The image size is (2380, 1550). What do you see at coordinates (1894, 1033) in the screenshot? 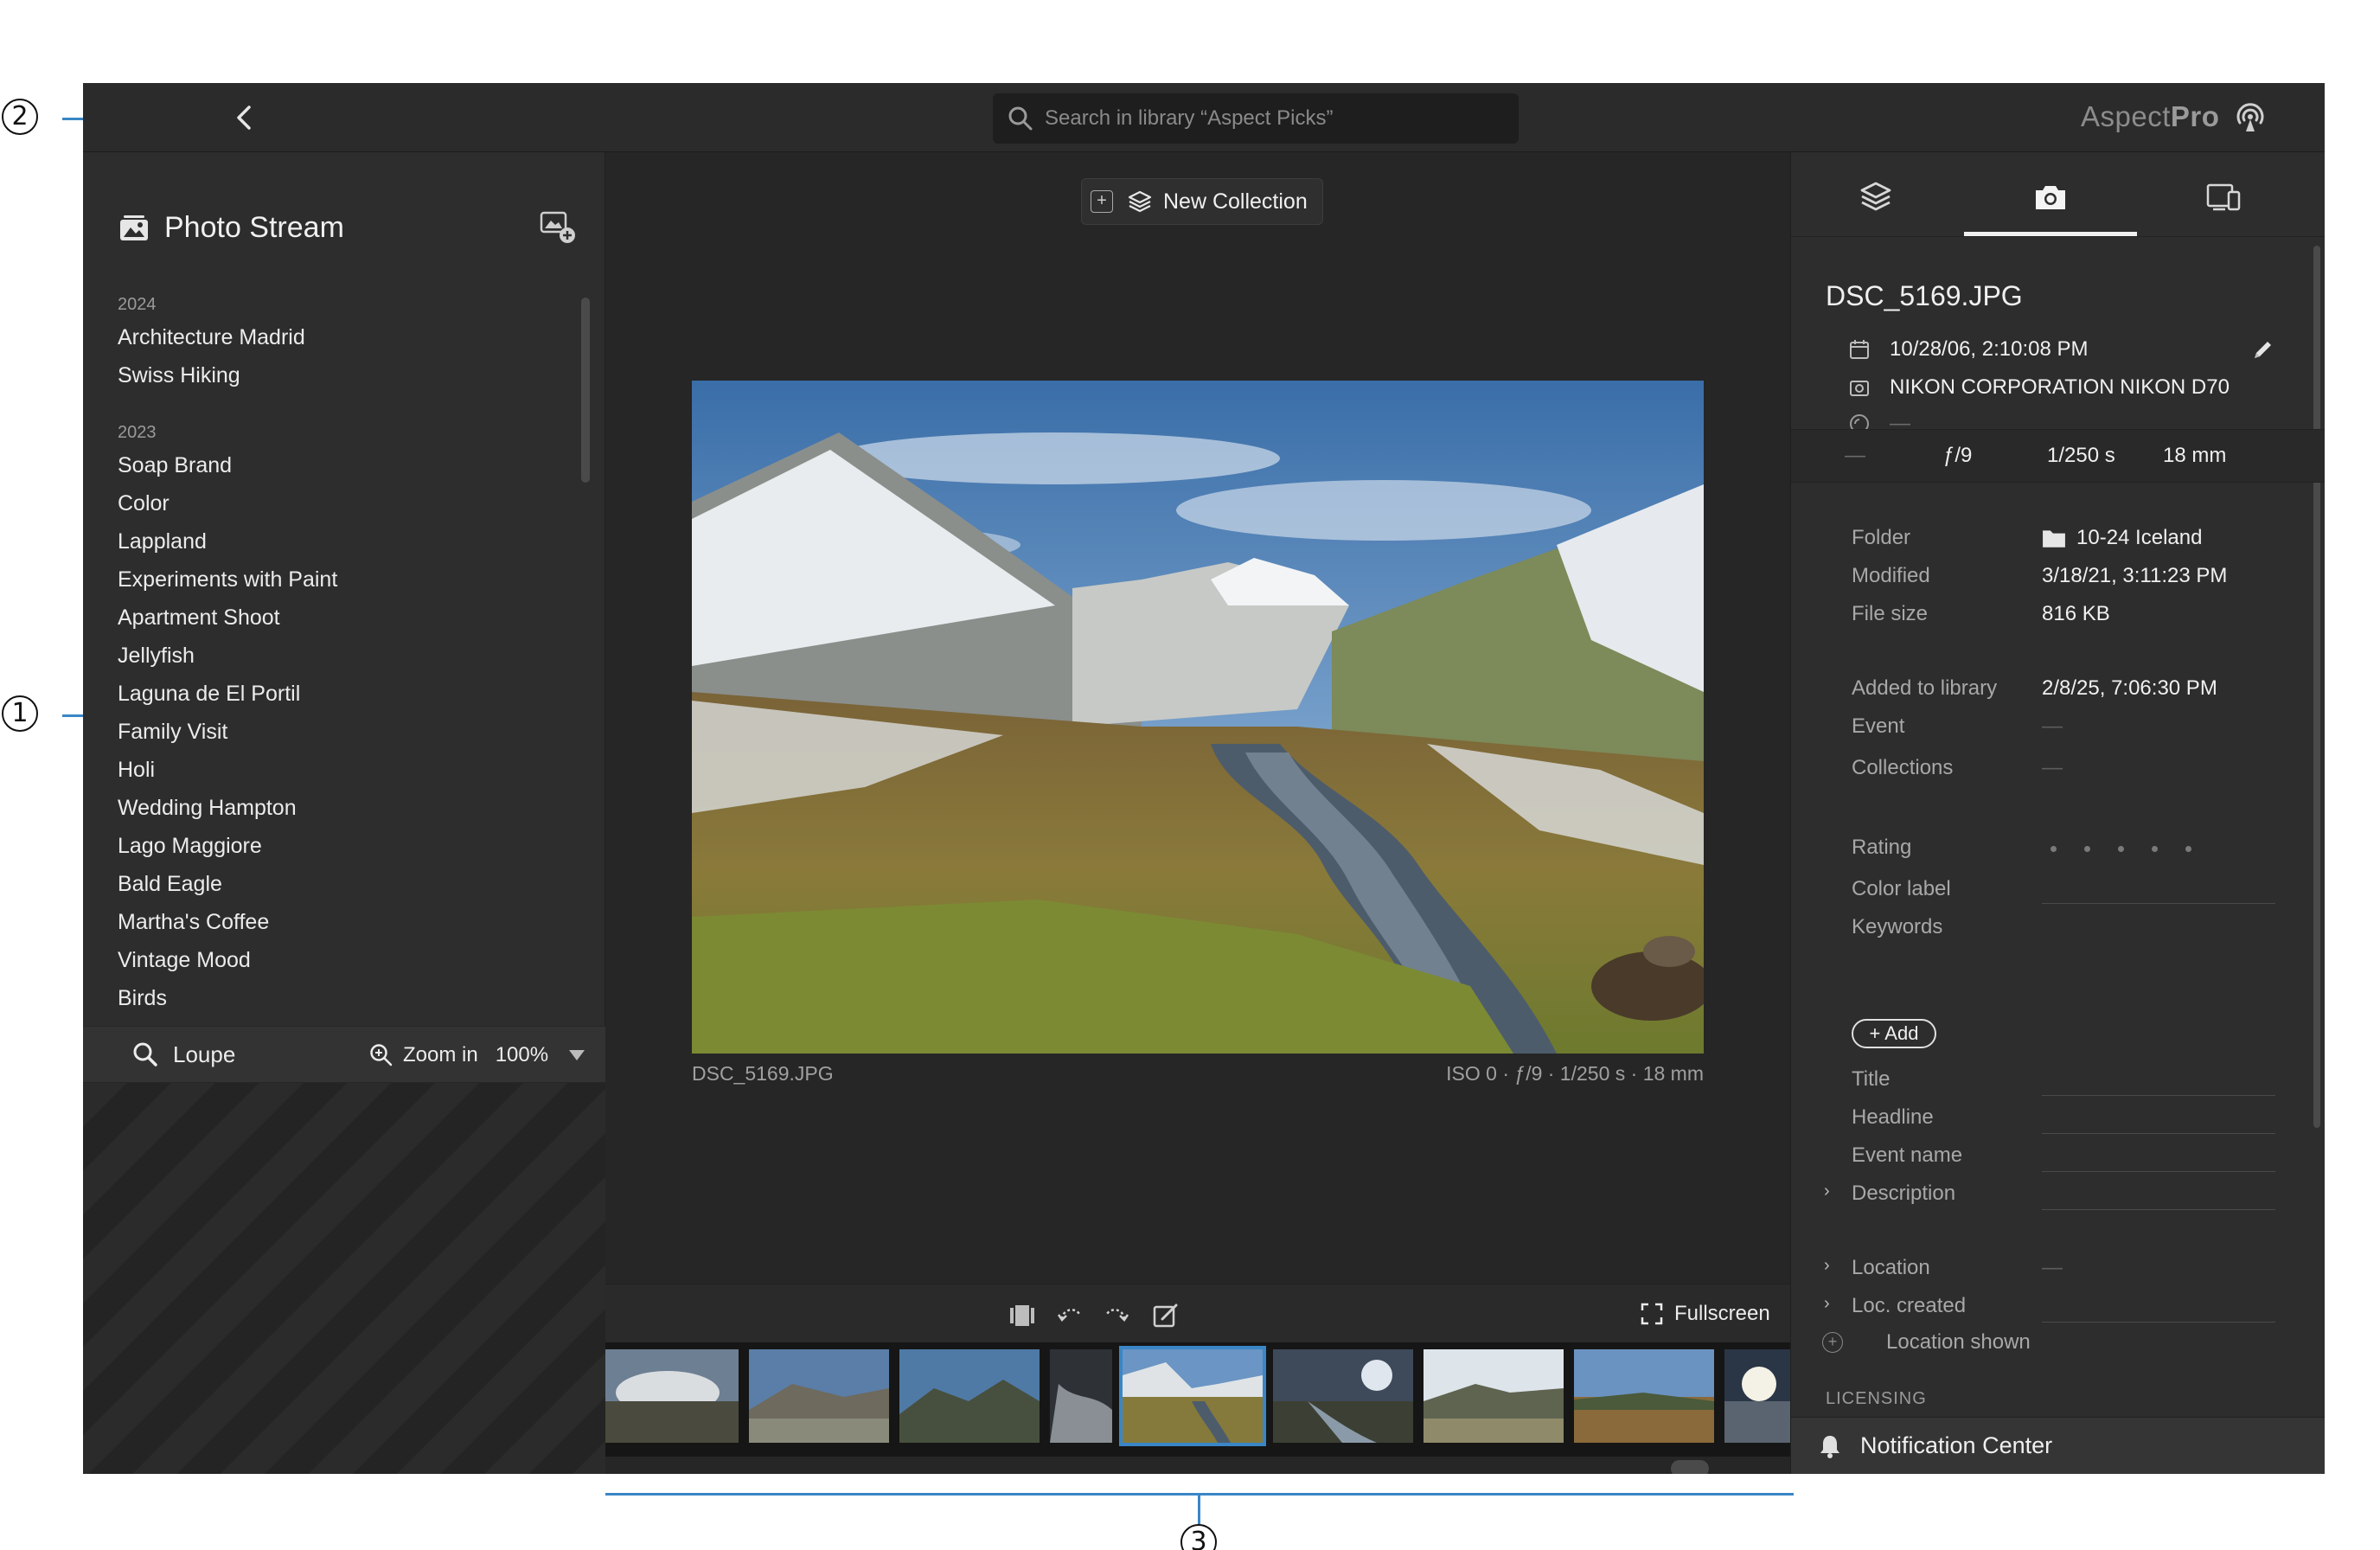
I see `add-keyword-button: + Add` at bounding box center [1894, 1033].